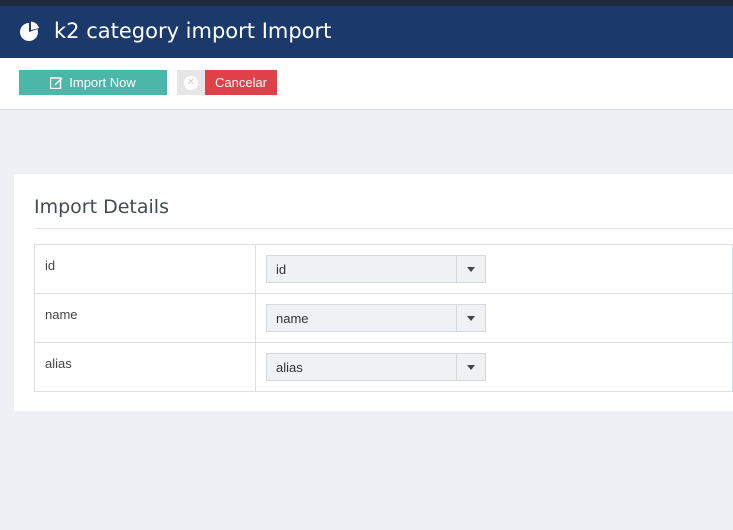  I want to click on import-now-button: Import Now, so click(93, 82).